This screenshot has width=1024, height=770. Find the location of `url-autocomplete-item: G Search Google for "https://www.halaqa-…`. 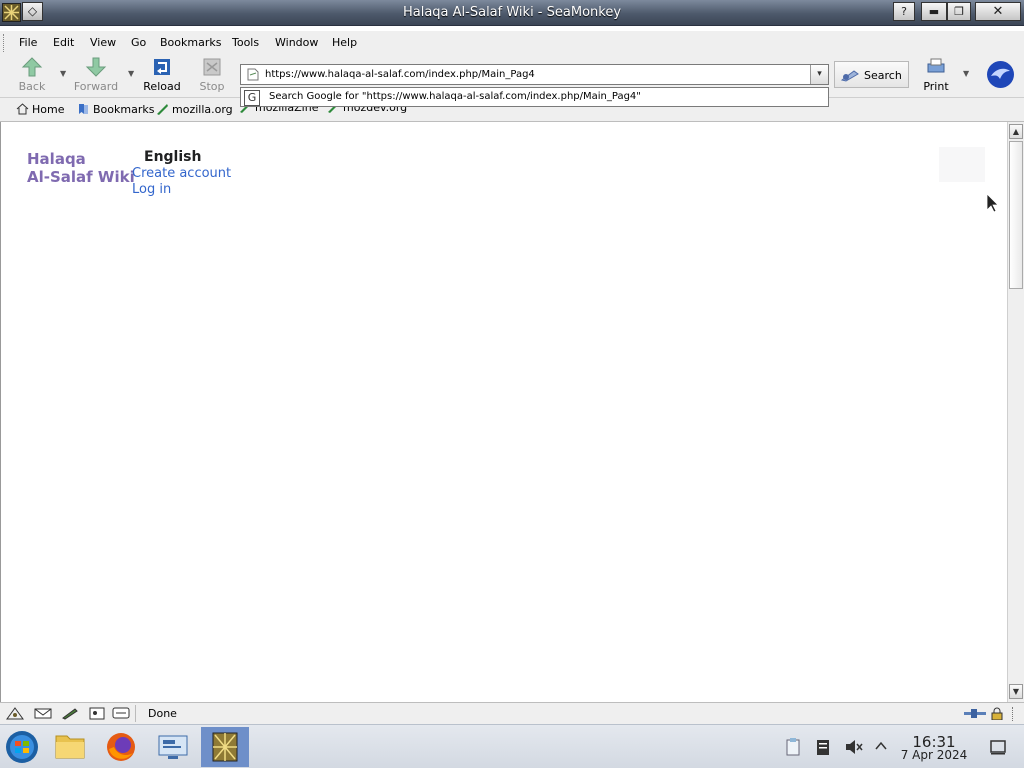

url-autocomplete-item: G Search Google for "https://www.halaqa-… is located at coordinates (534, 97).